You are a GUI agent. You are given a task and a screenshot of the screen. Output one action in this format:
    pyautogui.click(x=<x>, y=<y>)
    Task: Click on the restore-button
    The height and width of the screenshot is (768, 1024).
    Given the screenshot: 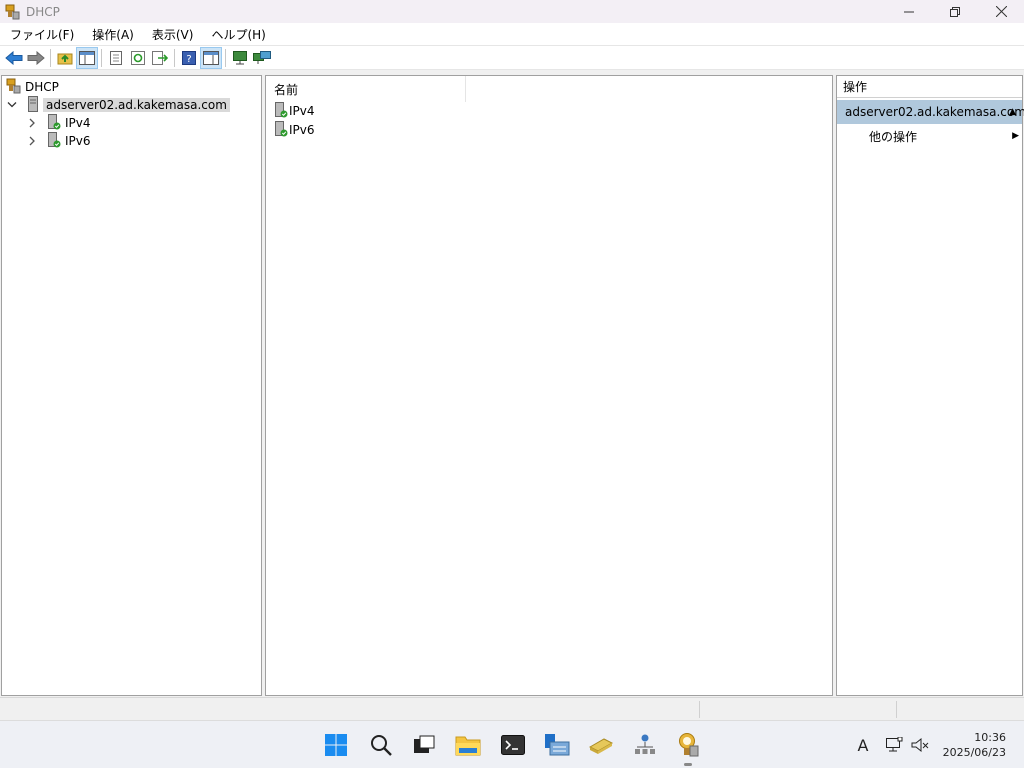 What is the action you would take?
    pyautogui.click(x=955, y=11)
    